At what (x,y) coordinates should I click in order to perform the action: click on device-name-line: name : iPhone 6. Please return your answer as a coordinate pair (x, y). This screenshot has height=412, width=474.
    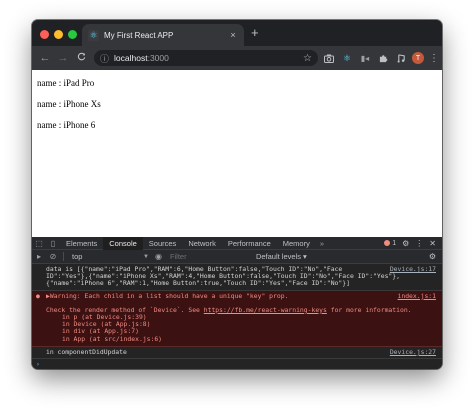
    Looking at the image, I should click on (66, 125).